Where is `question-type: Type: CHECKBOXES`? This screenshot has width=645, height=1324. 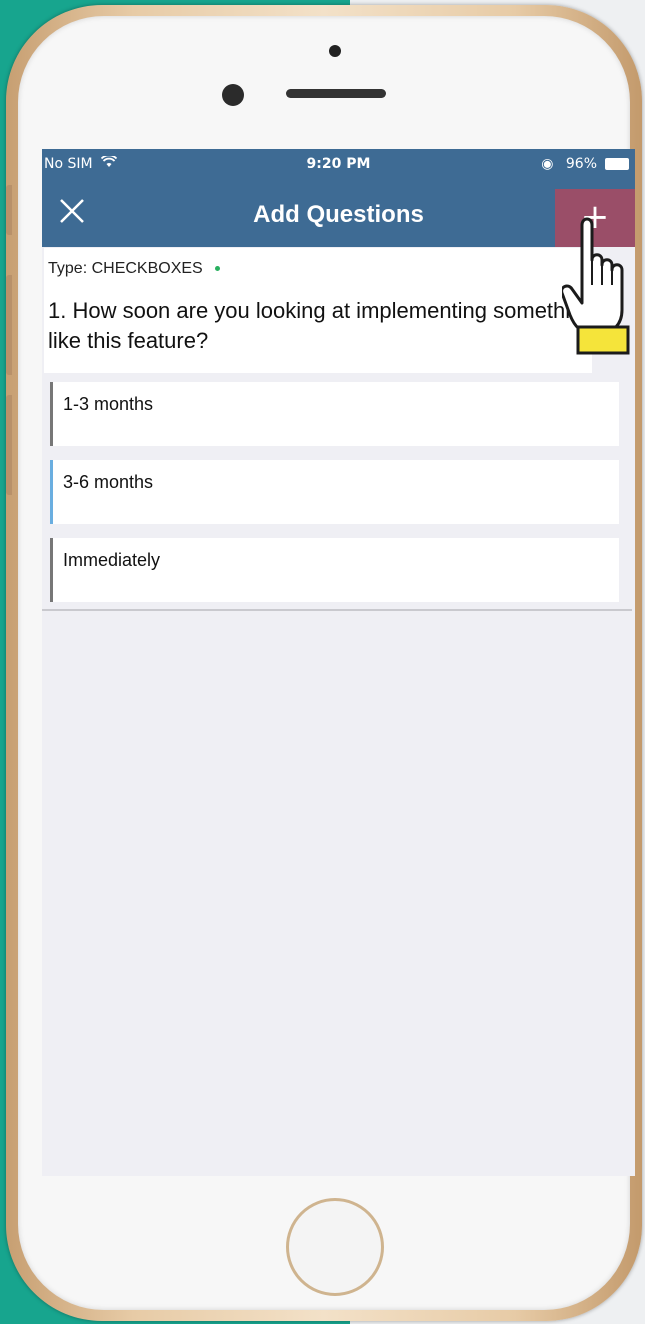 question-type: Type: CHECKBOXES is located at coordinates (134, 269).